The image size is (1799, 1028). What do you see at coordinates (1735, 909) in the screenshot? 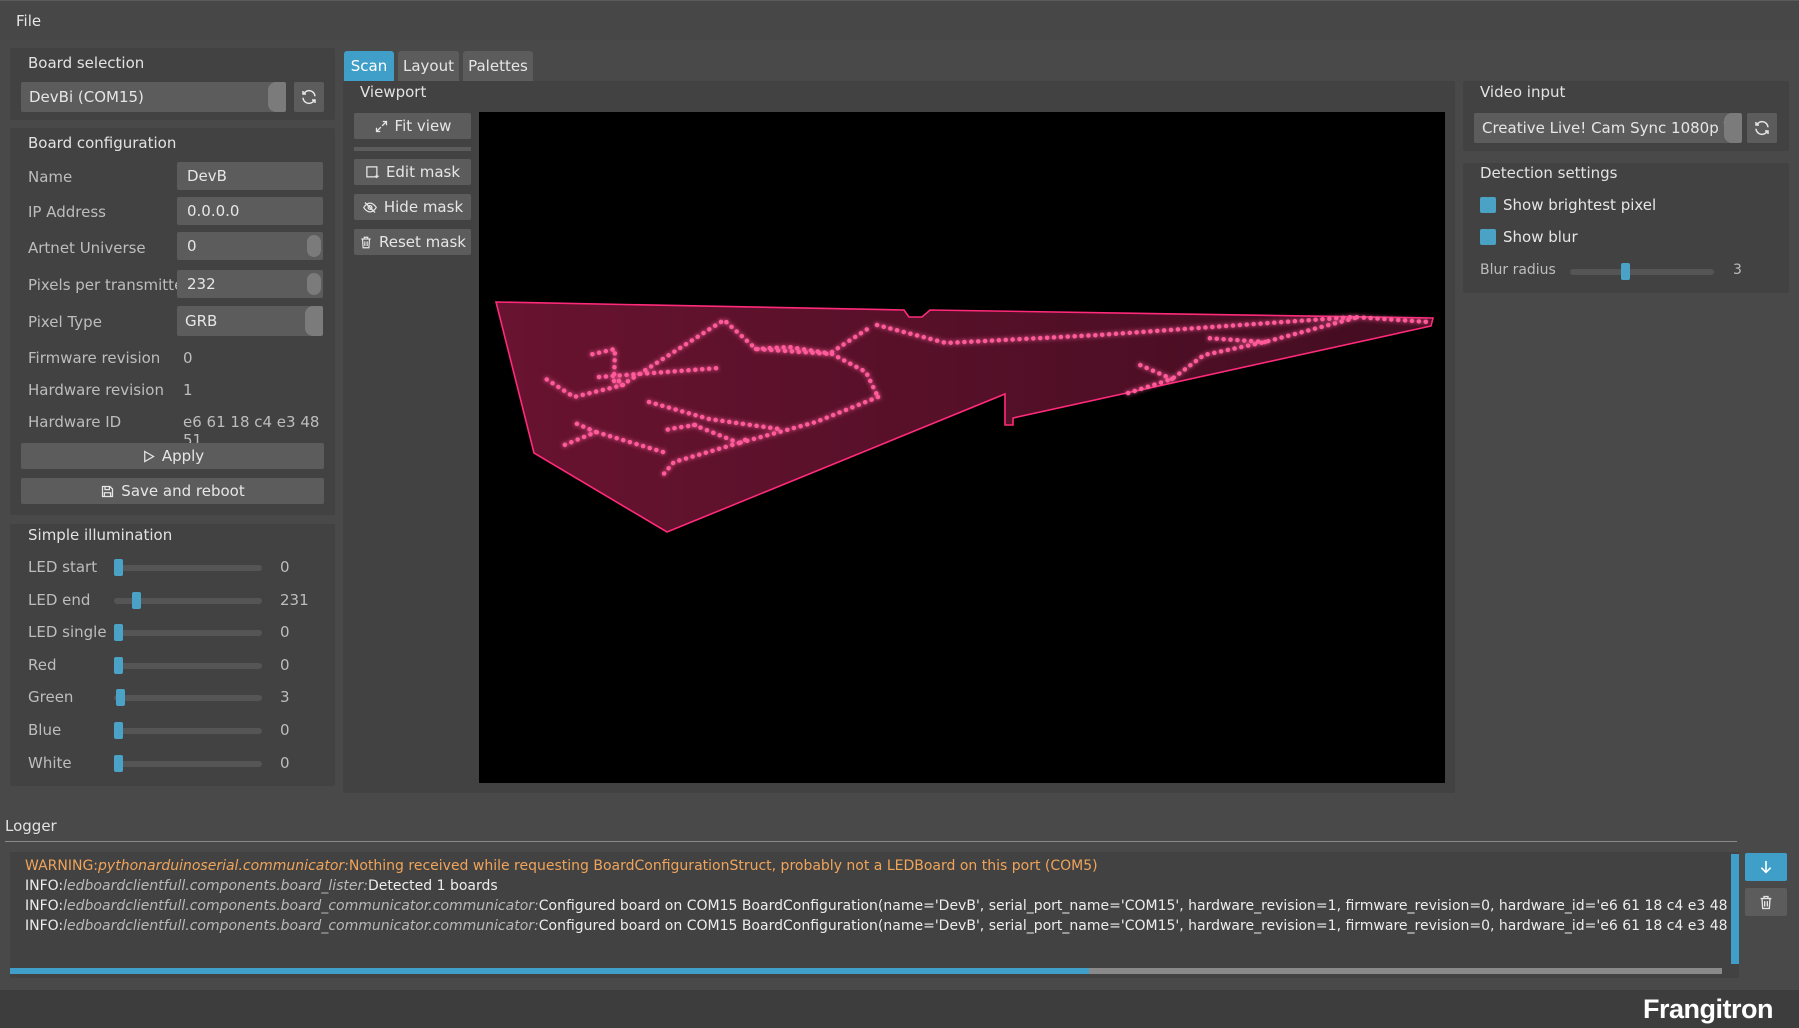
I see `logger-vscroll` at bounding box center [1735, 909].